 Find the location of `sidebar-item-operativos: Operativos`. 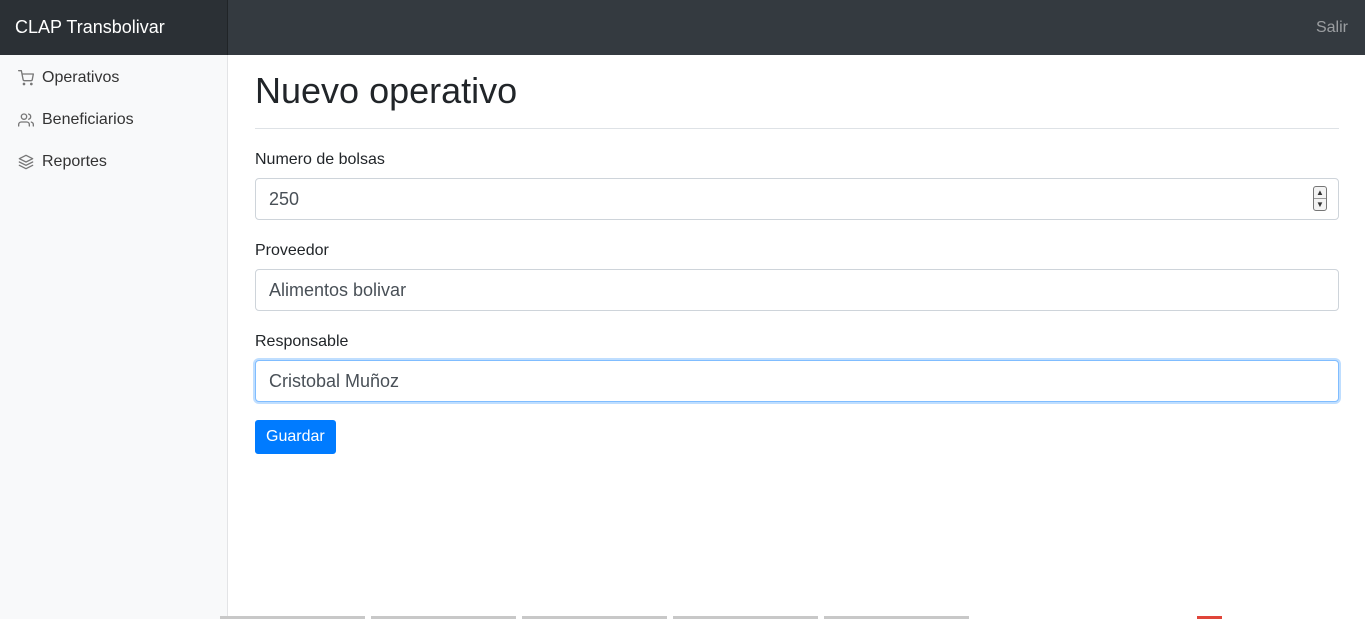

sidebar-item-operativos: Operativos is located at coordinates (113, 78).